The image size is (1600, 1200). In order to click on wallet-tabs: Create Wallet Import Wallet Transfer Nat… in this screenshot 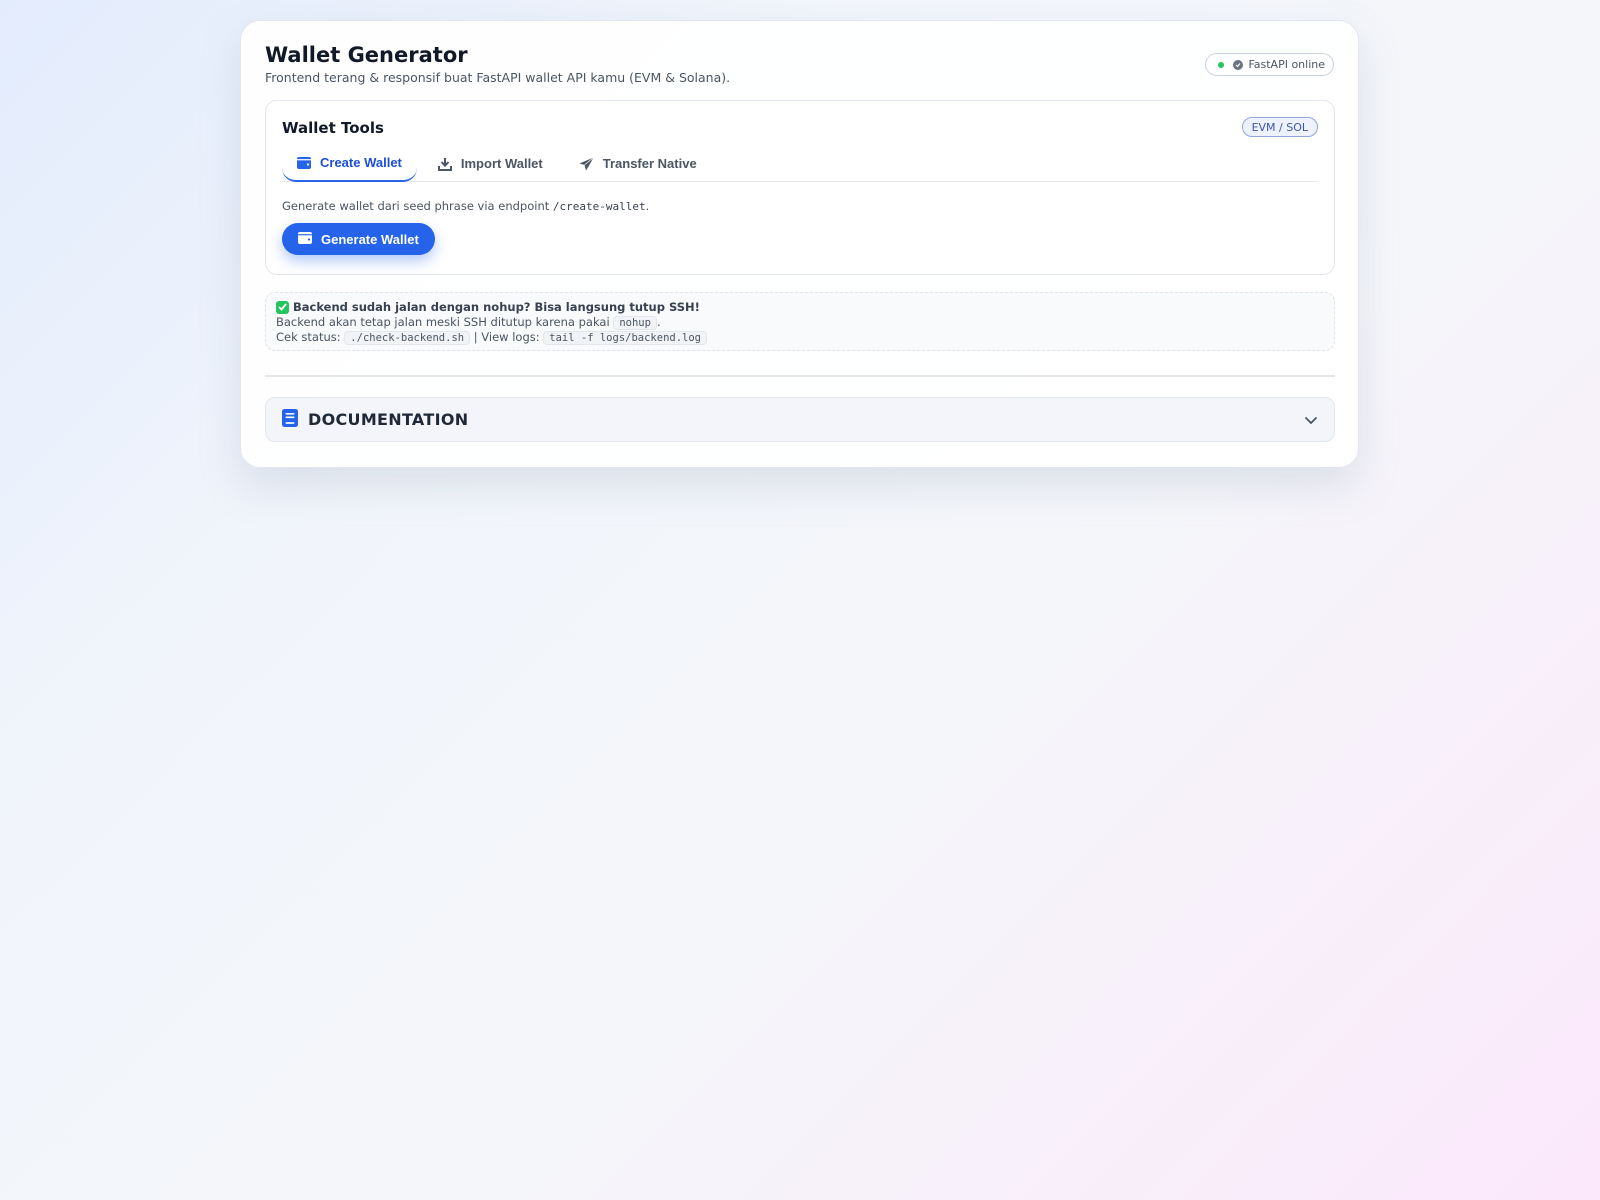, I will do `click(800, 163)`.